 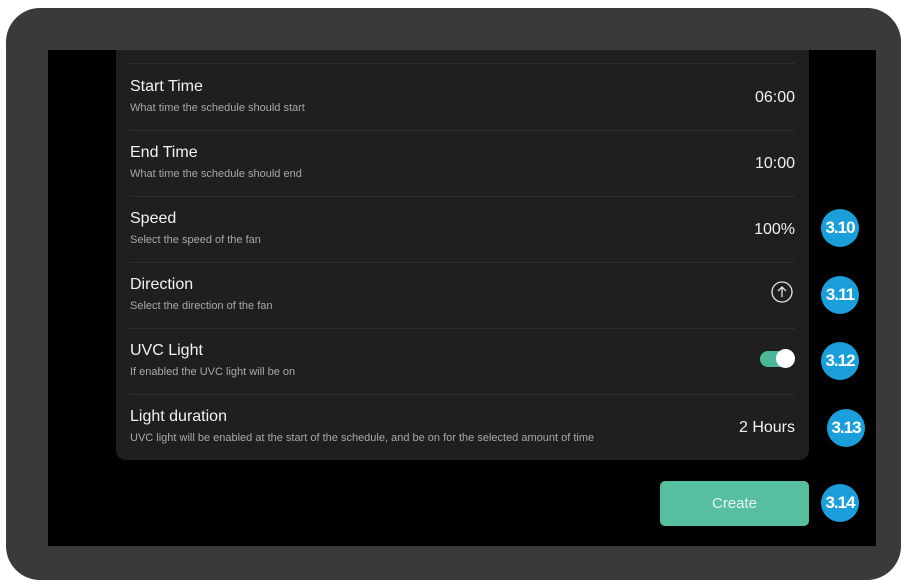 What do you see at coordinates (178, 416) in the screenshot?
I see `setting-title: Light duration` at bounding box center [178, 416].